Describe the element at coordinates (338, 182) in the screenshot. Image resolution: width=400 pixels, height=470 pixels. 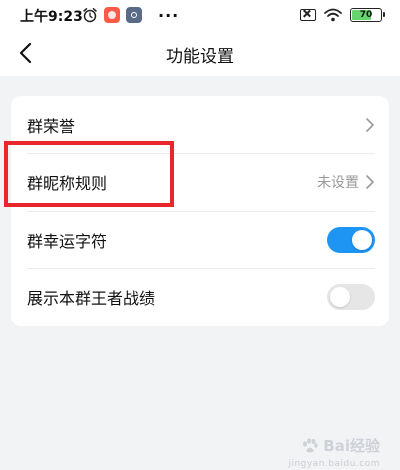
I see `settings-item-value: 未设置` at that location.